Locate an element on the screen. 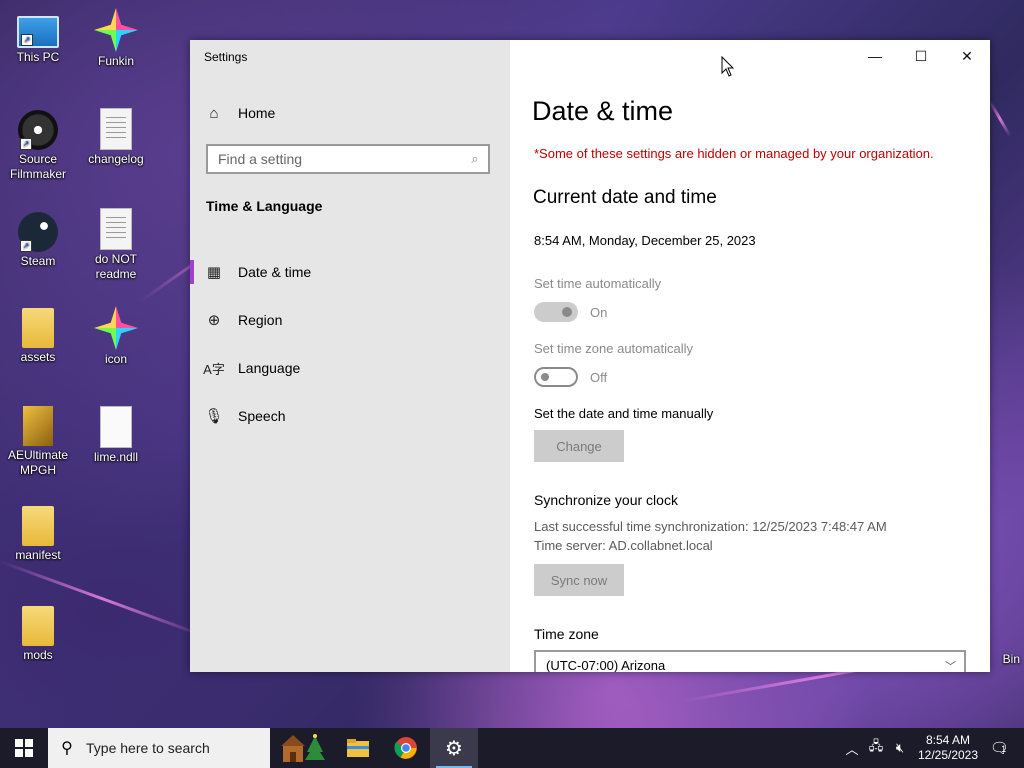  taskbar-chrome is located at coordinates (406, 748).